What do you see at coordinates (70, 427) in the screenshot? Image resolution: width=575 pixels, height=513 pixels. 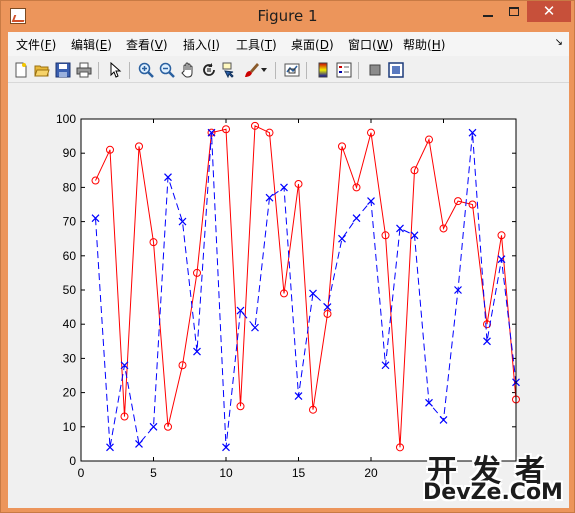 I see `y-tick-label: 10` at bounding box center [70, 427].